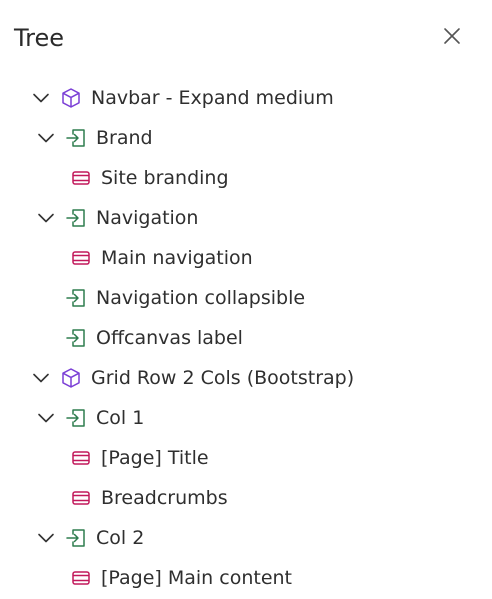  I want to click on tree-item-label: Offcanvas label, so click(169, 338).